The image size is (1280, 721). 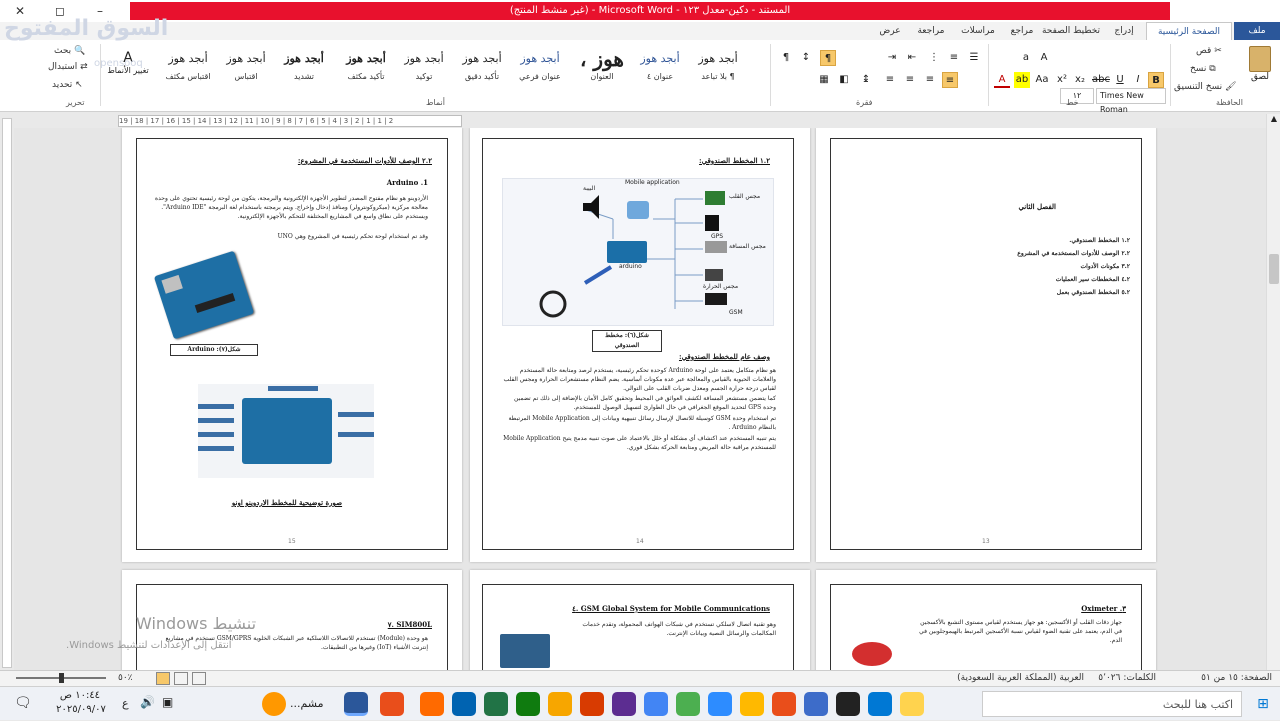 I want to click on align-right-button: ≡, so click(x=950, y=80).